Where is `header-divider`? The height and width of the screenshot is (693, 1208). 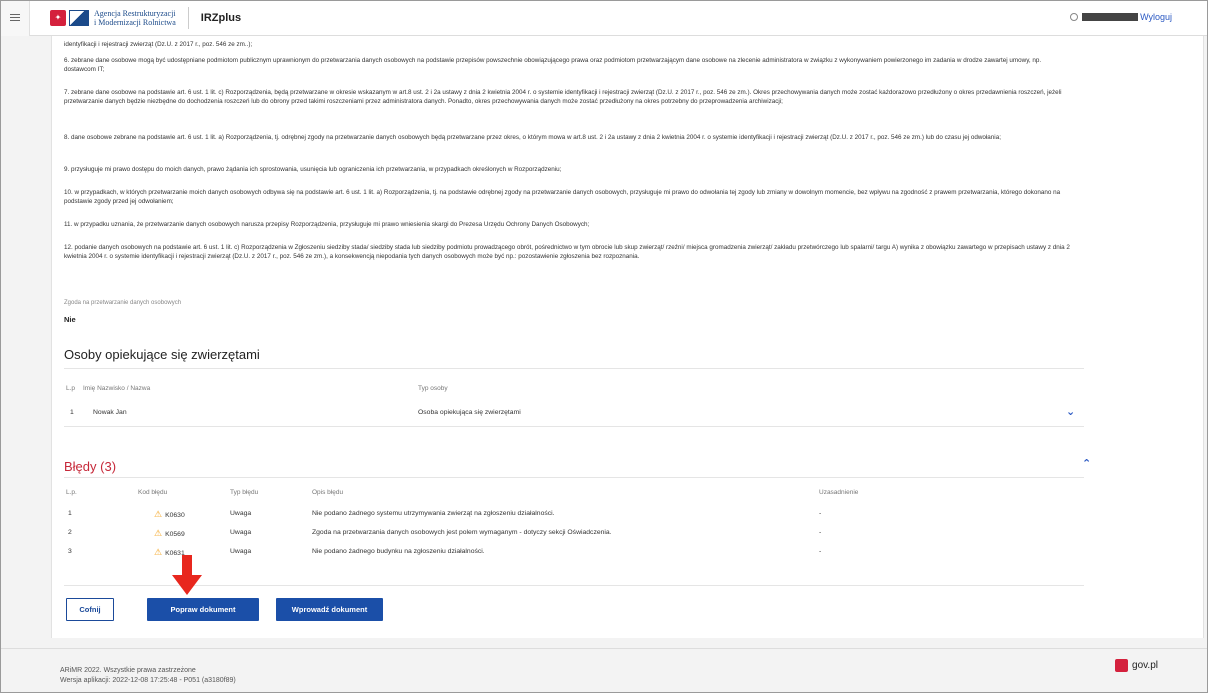
header-divider is located at coordinates (188, 17).